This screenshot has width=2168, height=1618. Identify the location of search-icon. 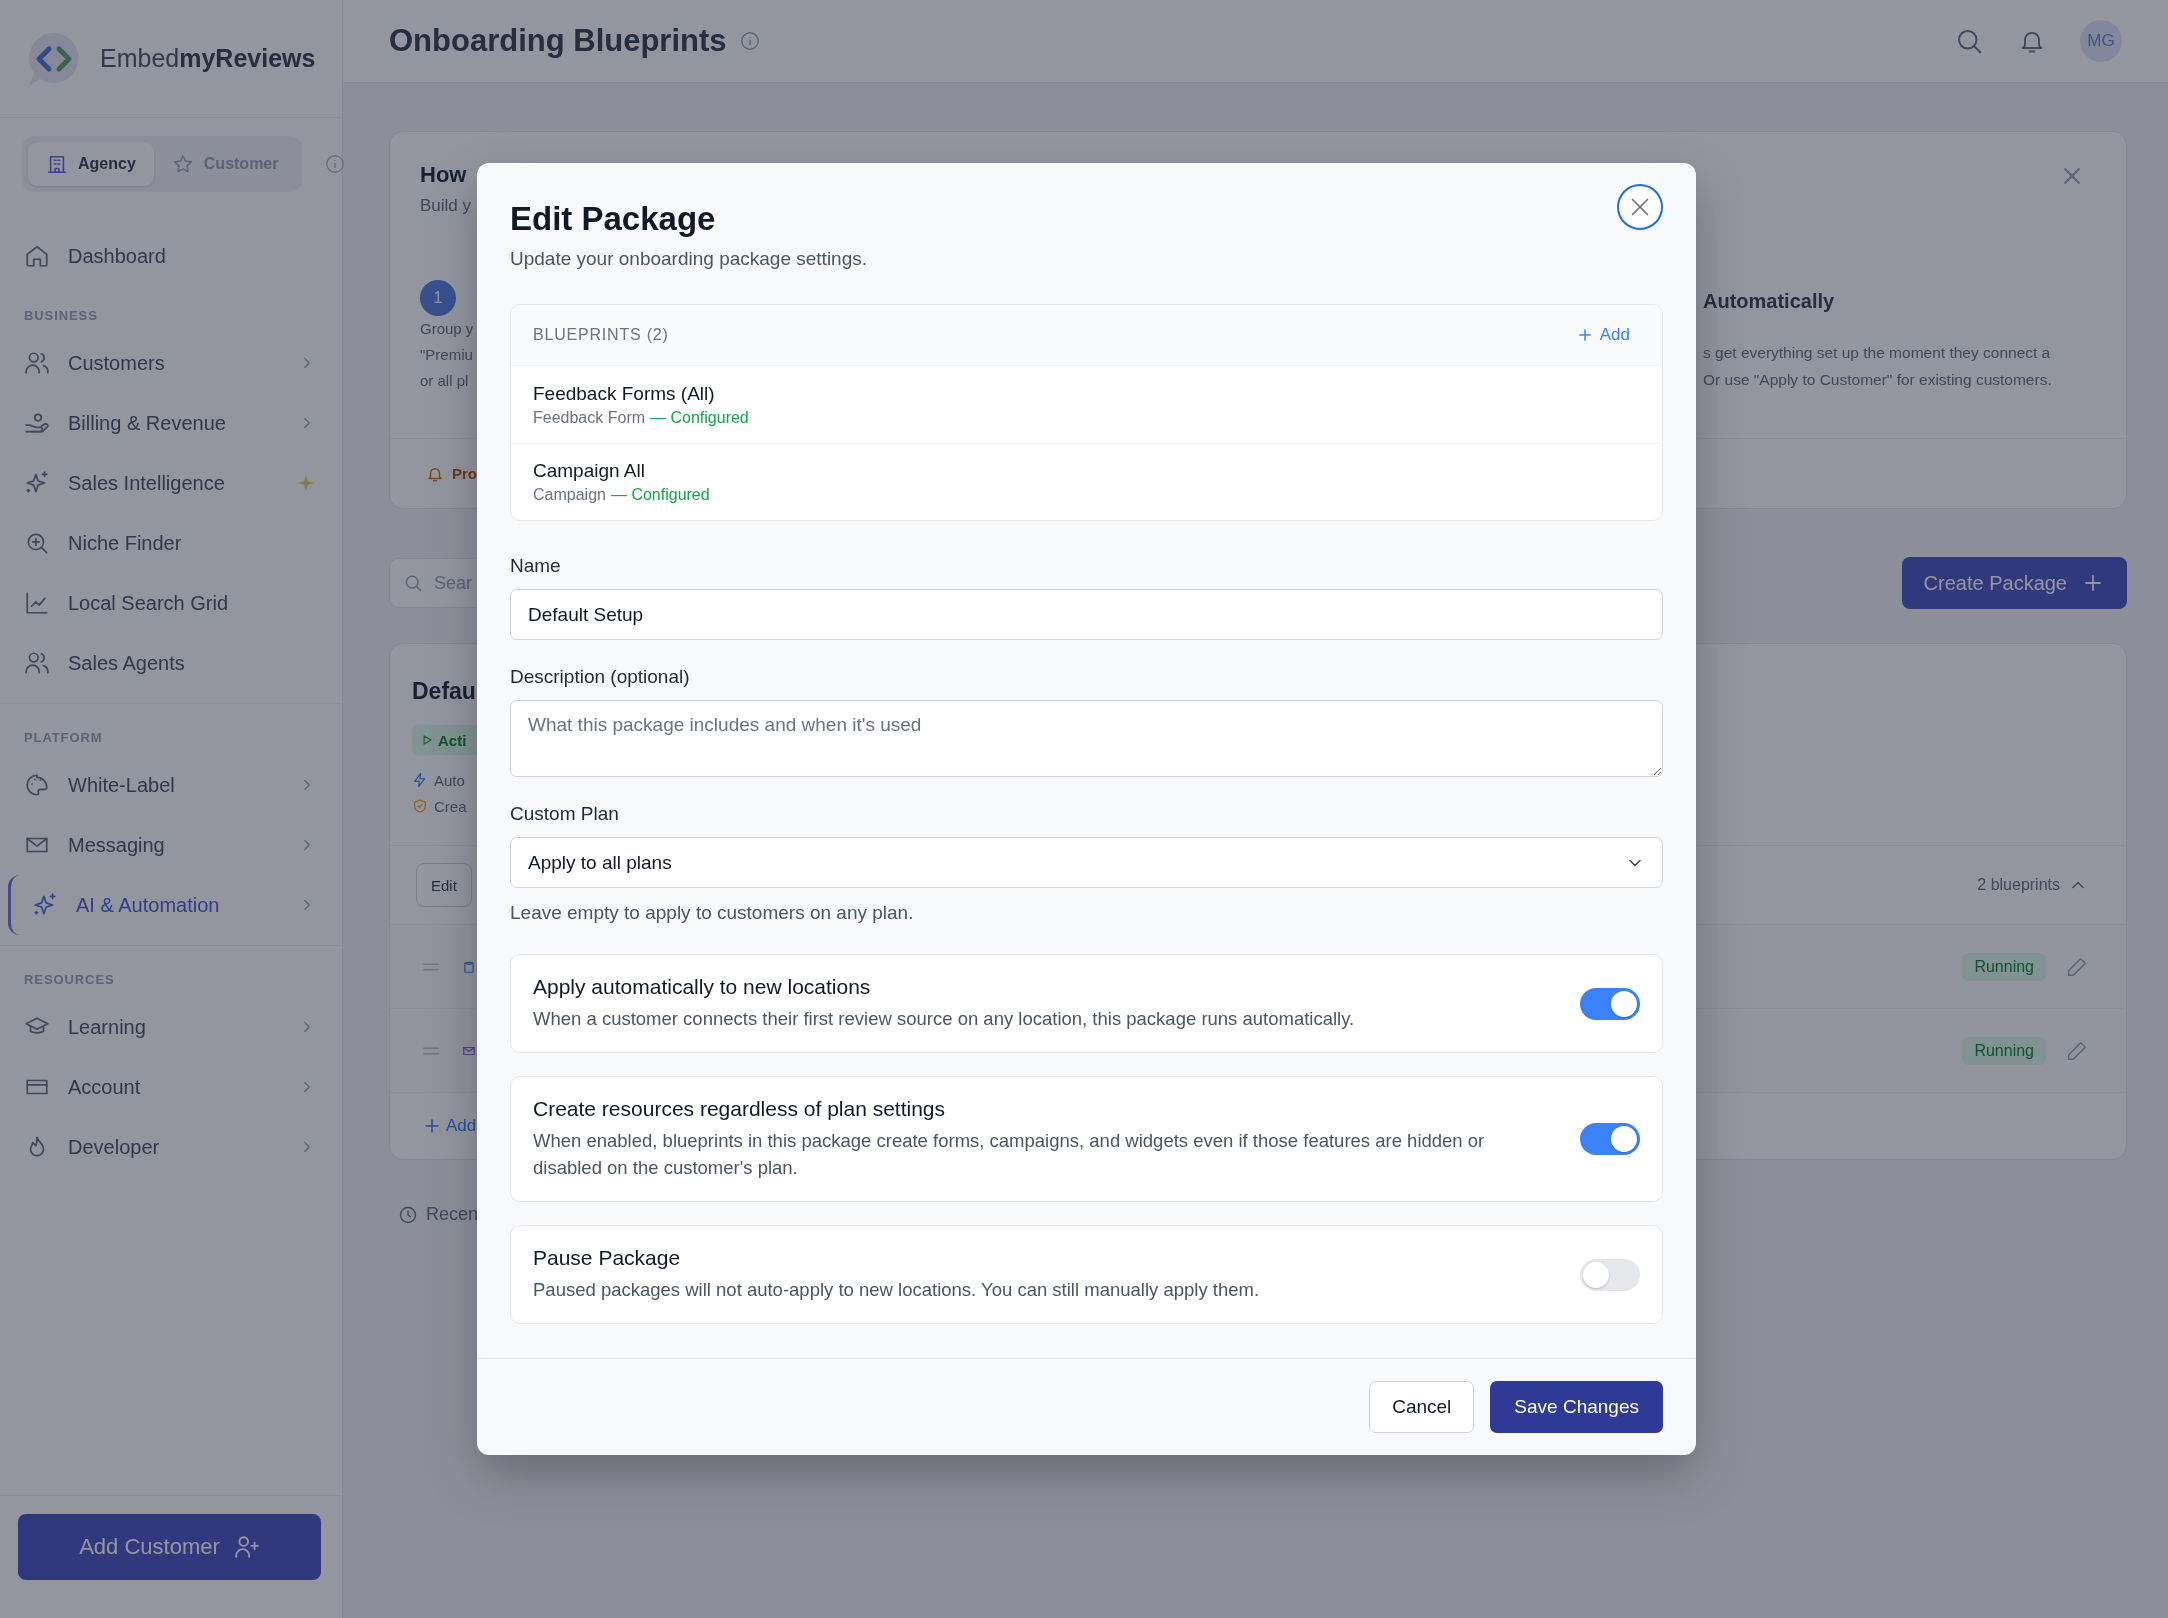
(413, 583).